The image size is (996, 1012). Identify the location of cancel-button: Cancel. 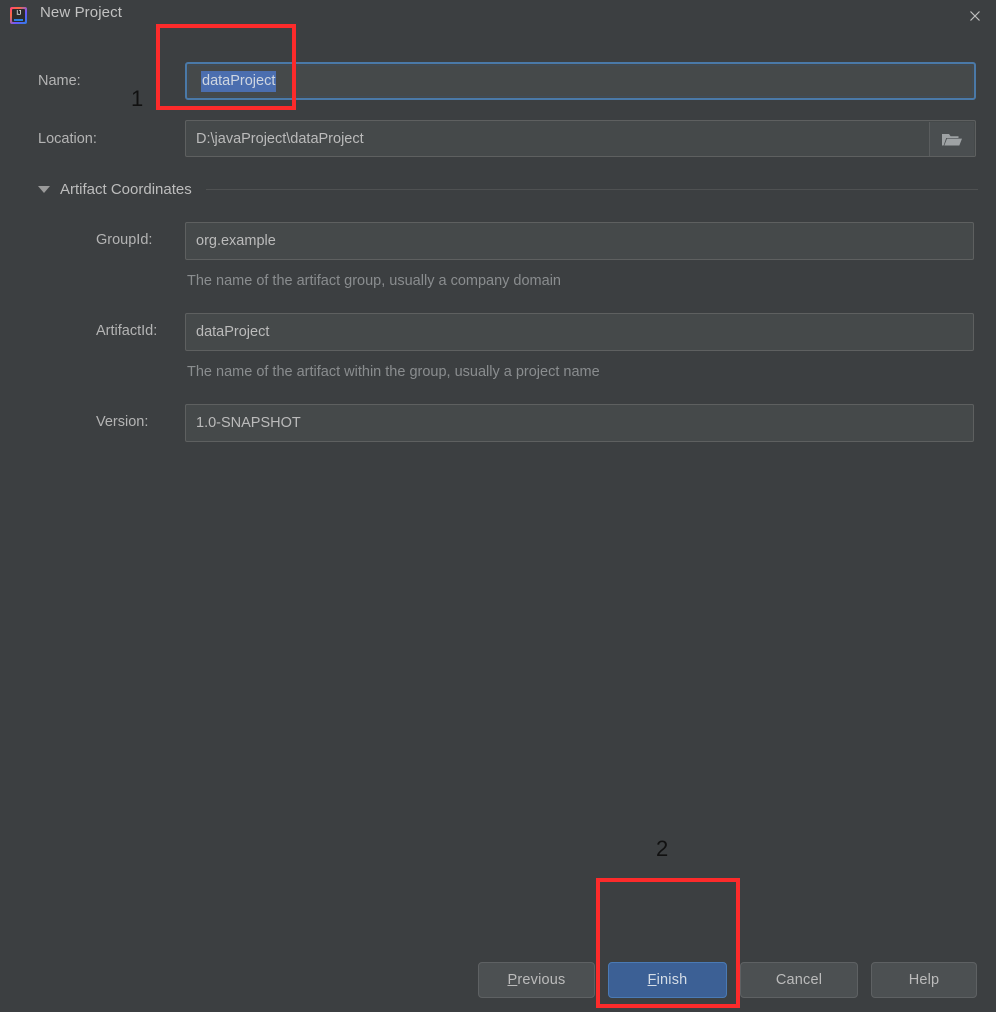
(799, 980).